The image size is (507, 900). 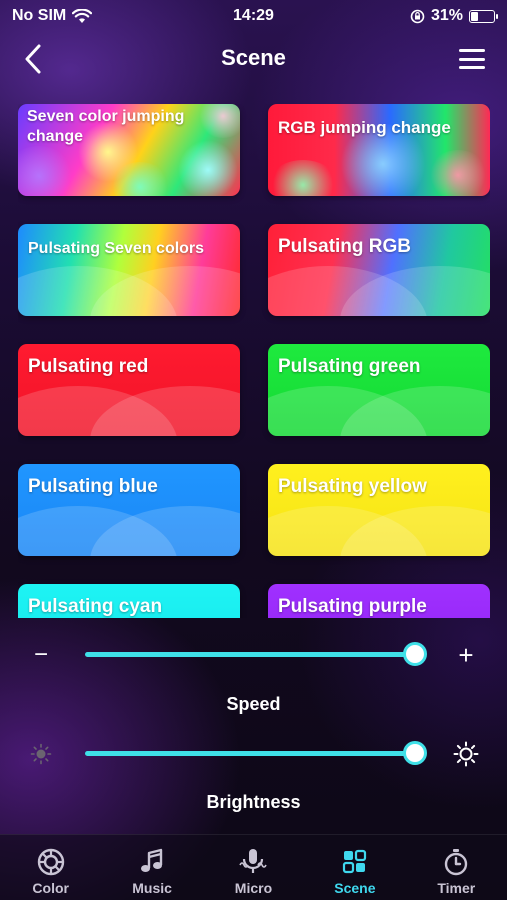 What do you see at coordinates (253, 704) in the screenshot?
I see `speed-label: Speed` at bounding box center [253, 704].